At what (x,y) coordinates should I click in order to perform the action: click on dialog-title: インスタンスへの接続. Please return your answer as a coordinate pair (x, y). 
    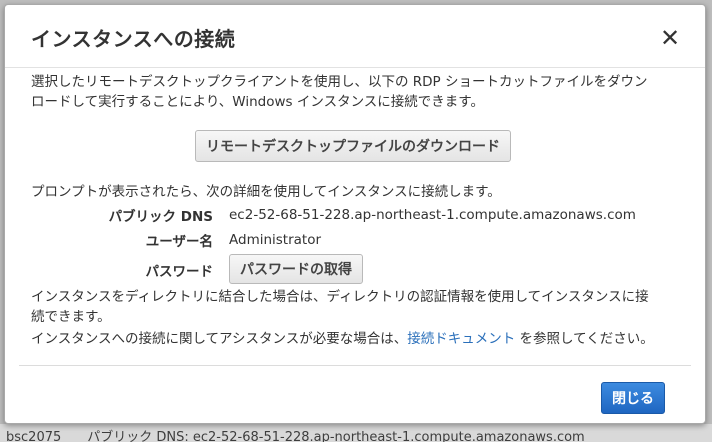
    Looking at the image, I should click on (133, 39).